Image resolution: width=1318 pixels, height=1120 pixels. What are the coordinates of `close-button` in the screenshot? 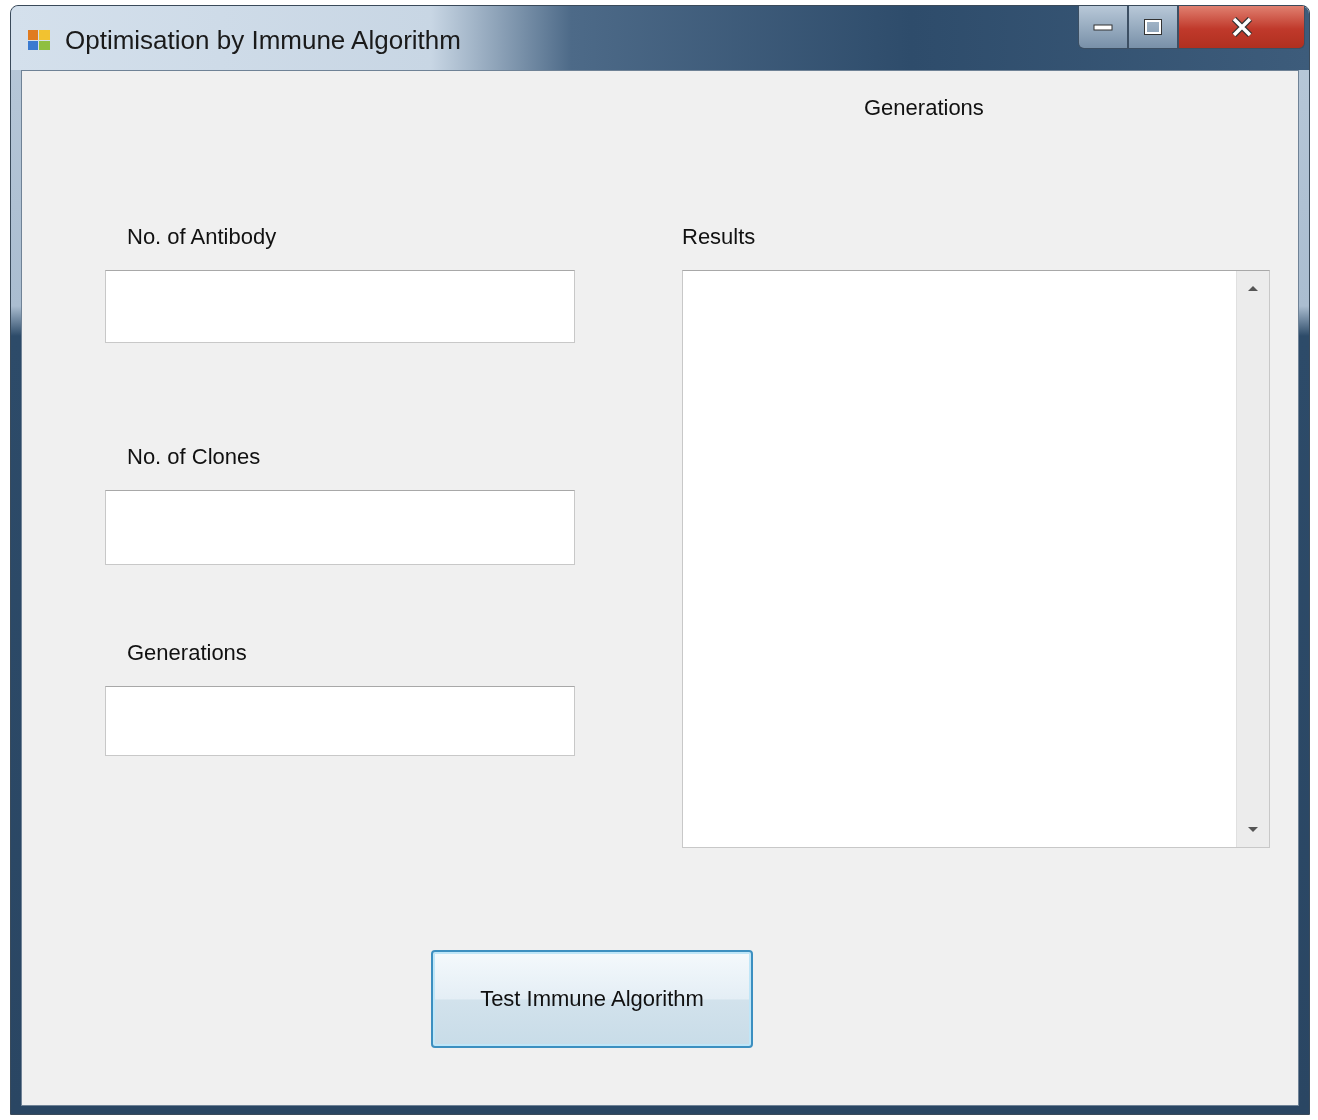 It's located at (1241, 27).